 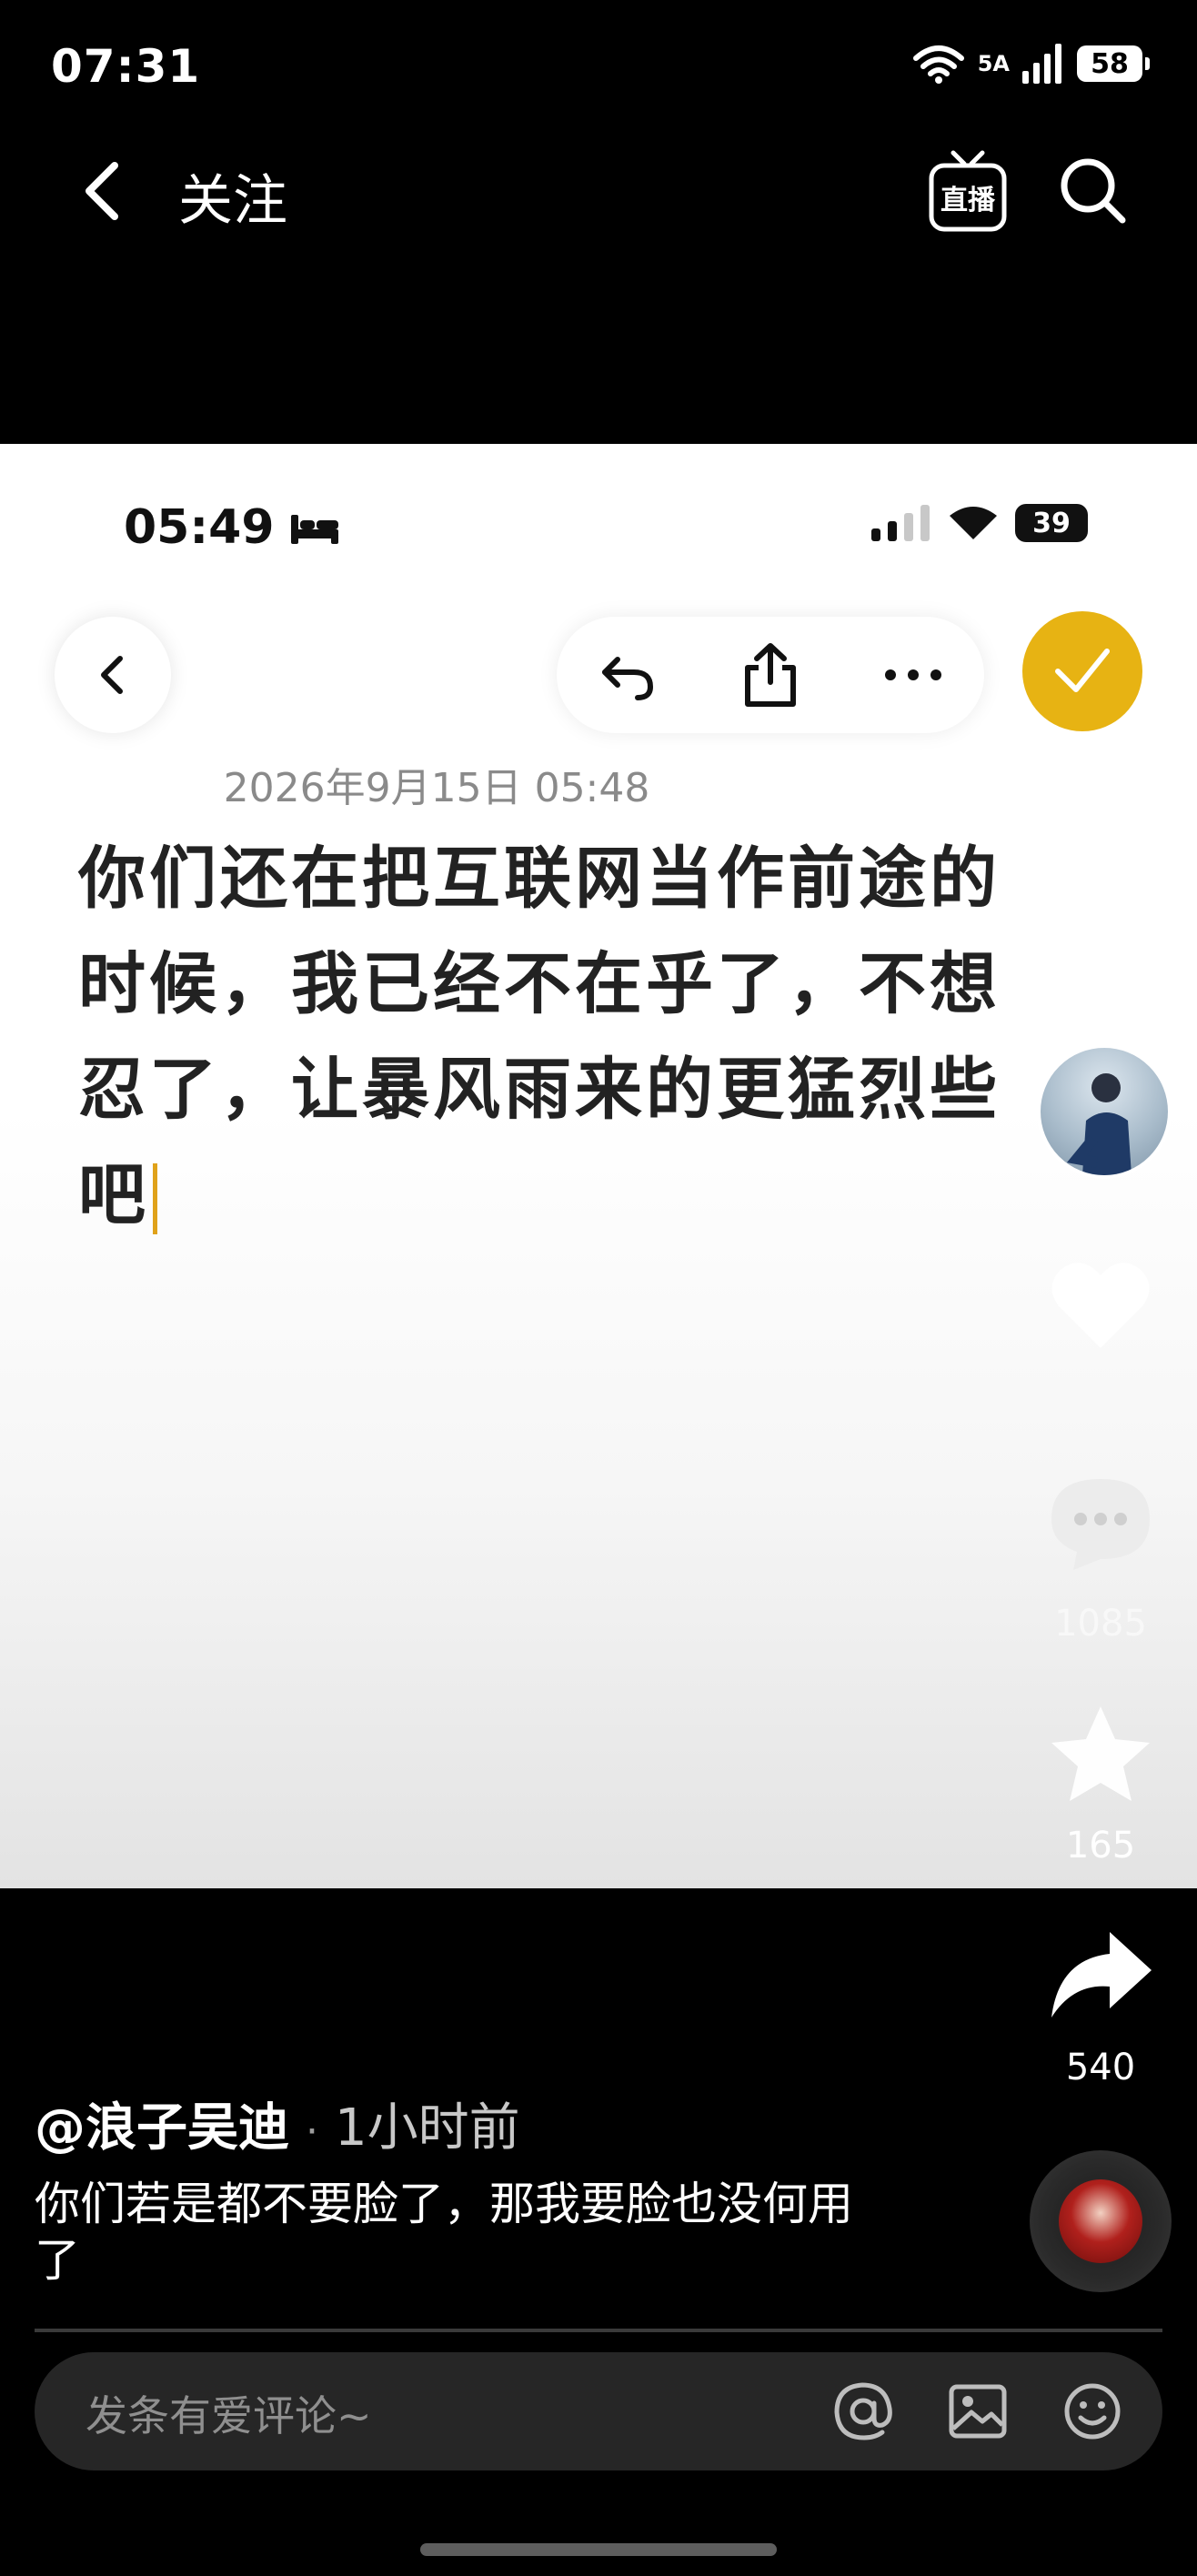 I want to click on image-icon, so click(x=978, y=2411).